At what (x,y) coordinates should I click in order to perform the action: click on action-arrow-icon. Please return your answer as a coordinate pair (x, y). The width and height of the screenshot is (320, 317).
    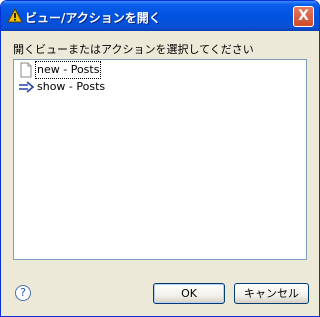
    Looking at the image, I should click on (26, 87).